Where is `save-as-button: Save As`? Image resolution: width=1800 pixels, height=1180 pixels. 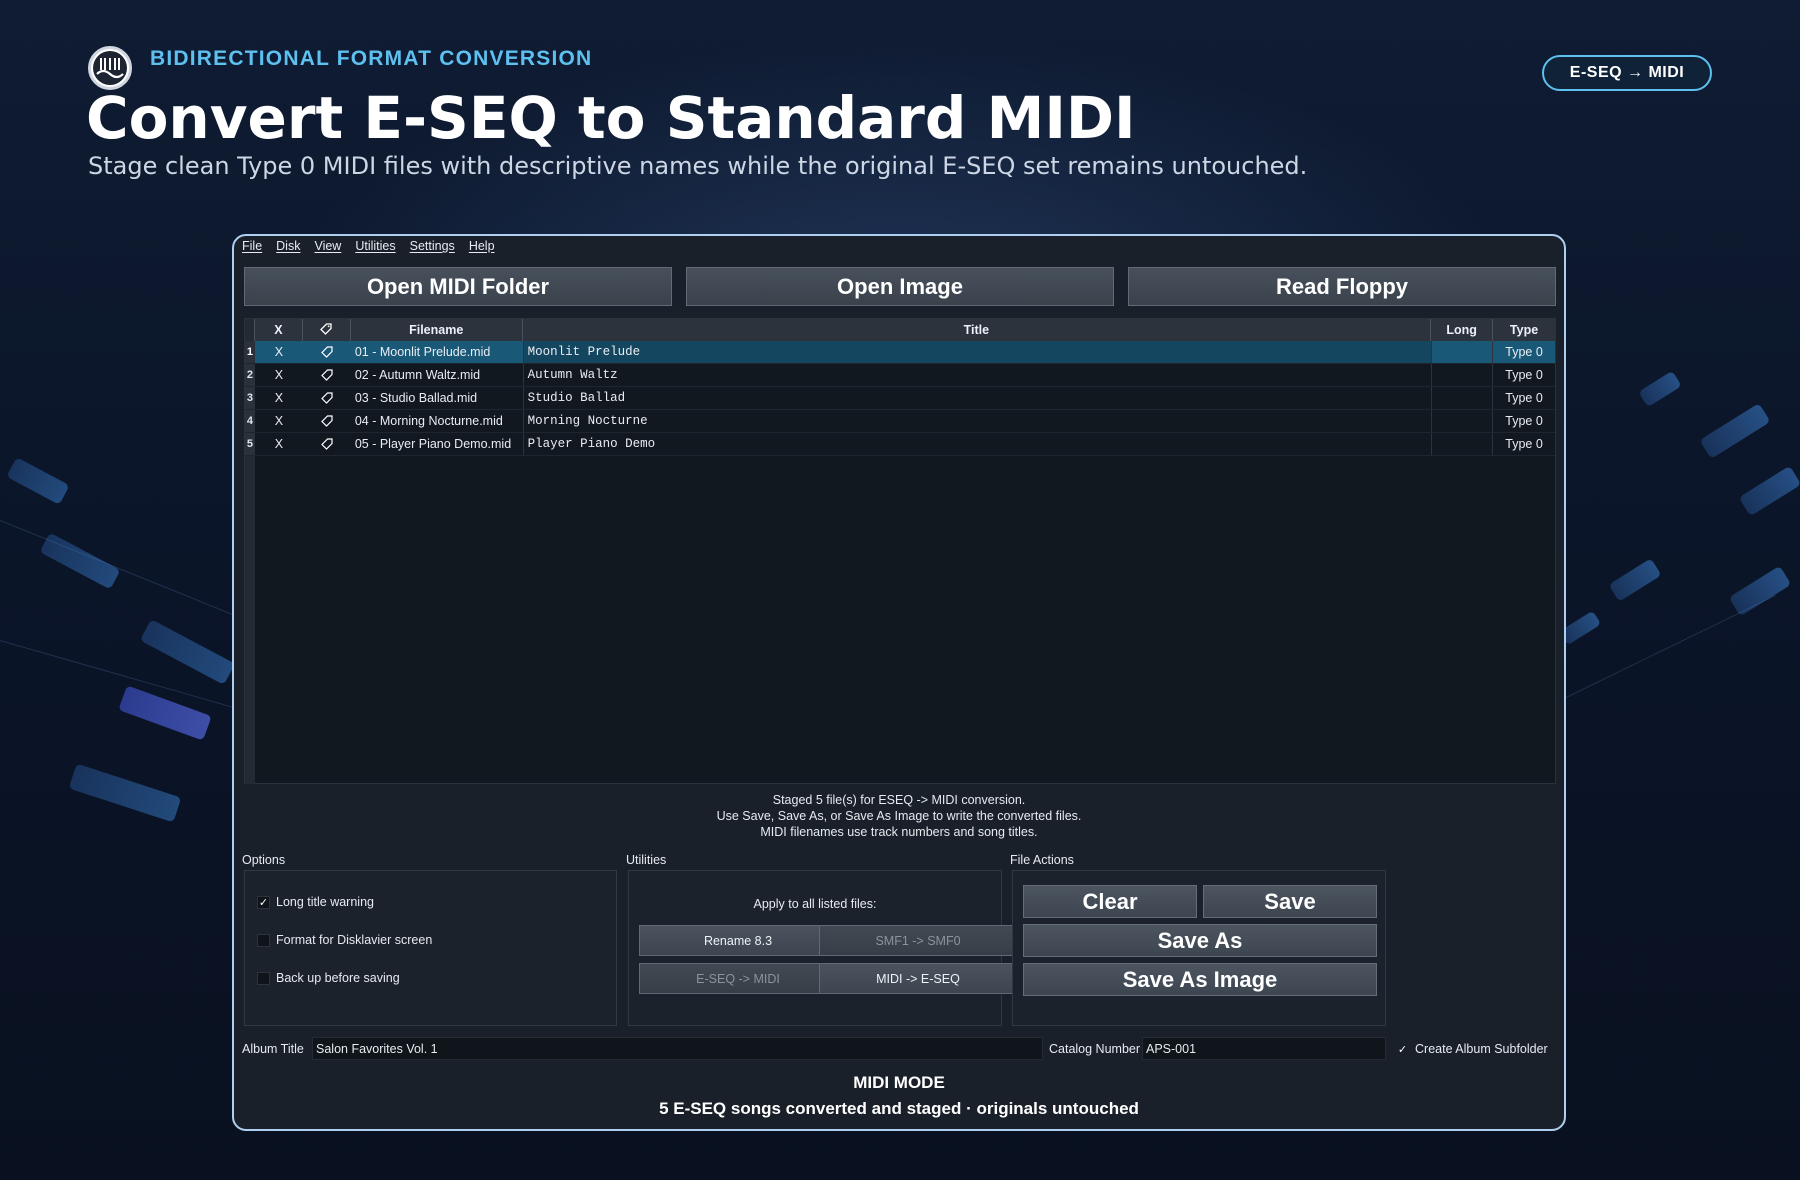
save-as-button: Save As is located at coordinates (1200, 940).